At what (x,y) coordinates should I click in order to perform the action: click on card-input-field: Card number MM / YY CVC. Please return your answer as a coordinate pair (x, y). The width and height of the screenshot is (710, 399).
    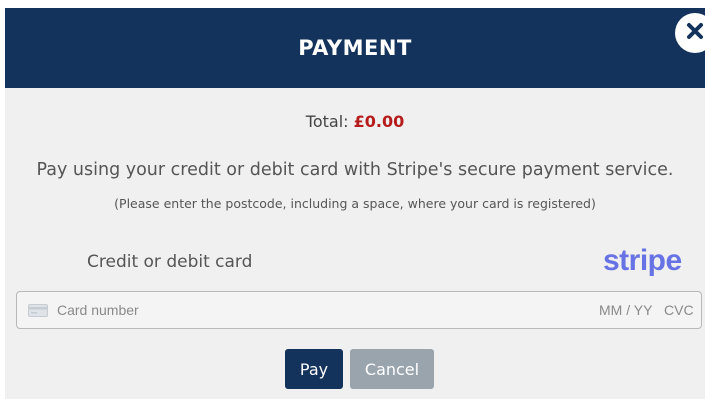
    Looking at the image, I should click on (359, 310).